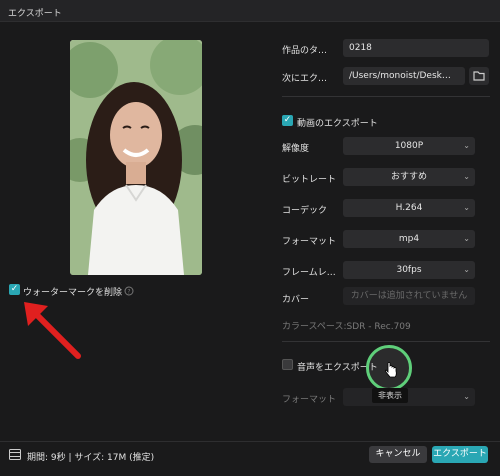  What do you see at coordinates (416, 48) in the screenshot?
I see `title-input: 0218` at bounding box center [416, 48].